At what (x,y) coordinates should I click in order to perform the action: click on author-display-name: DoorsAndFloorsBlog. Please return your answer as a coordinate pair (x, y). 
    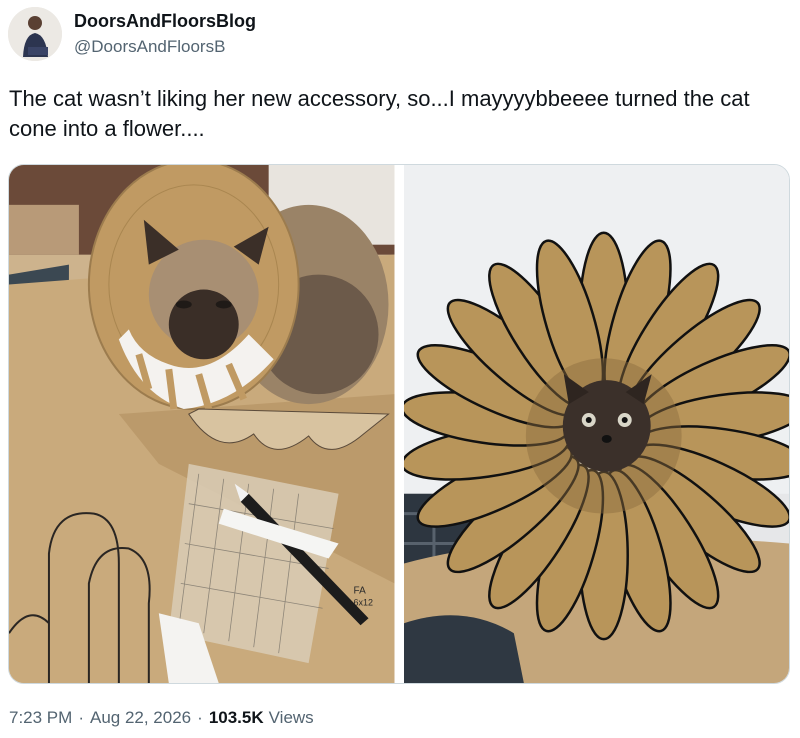
    Looking at the image, I should click on (165, 21).